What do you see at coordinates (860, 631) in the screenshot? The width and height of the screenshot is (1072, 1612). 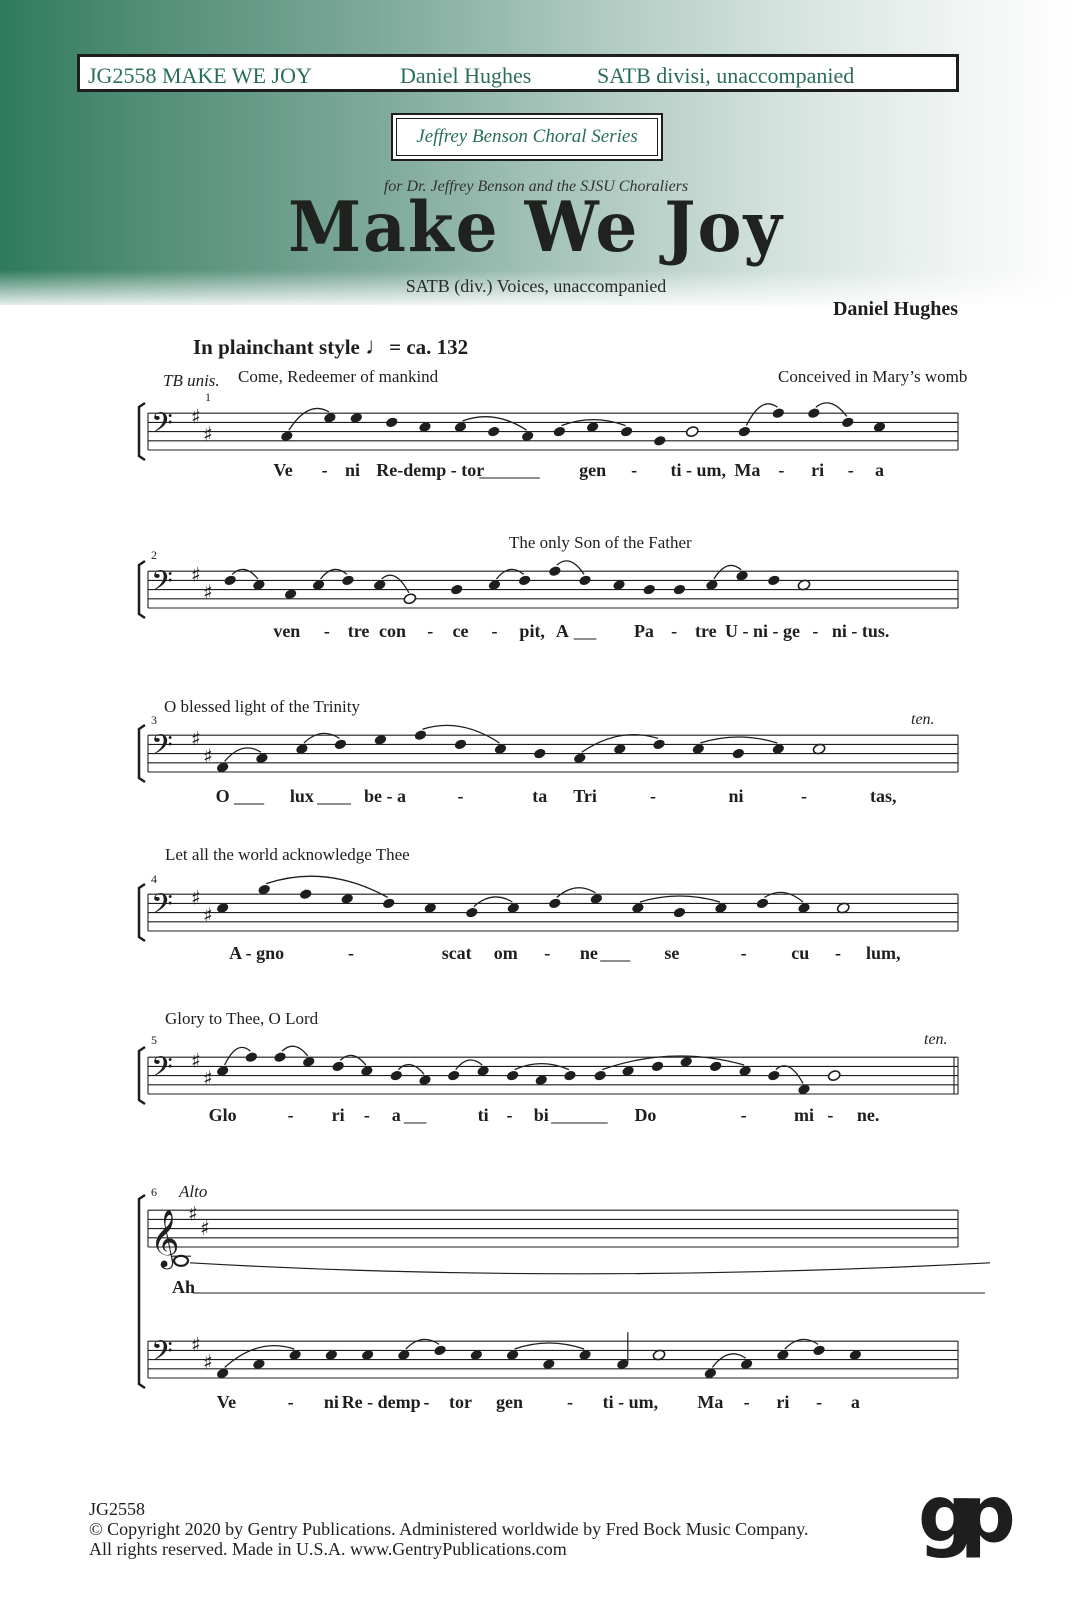 I see `lyric-syllable: ni - tus.` at bounding box center [860, 631].